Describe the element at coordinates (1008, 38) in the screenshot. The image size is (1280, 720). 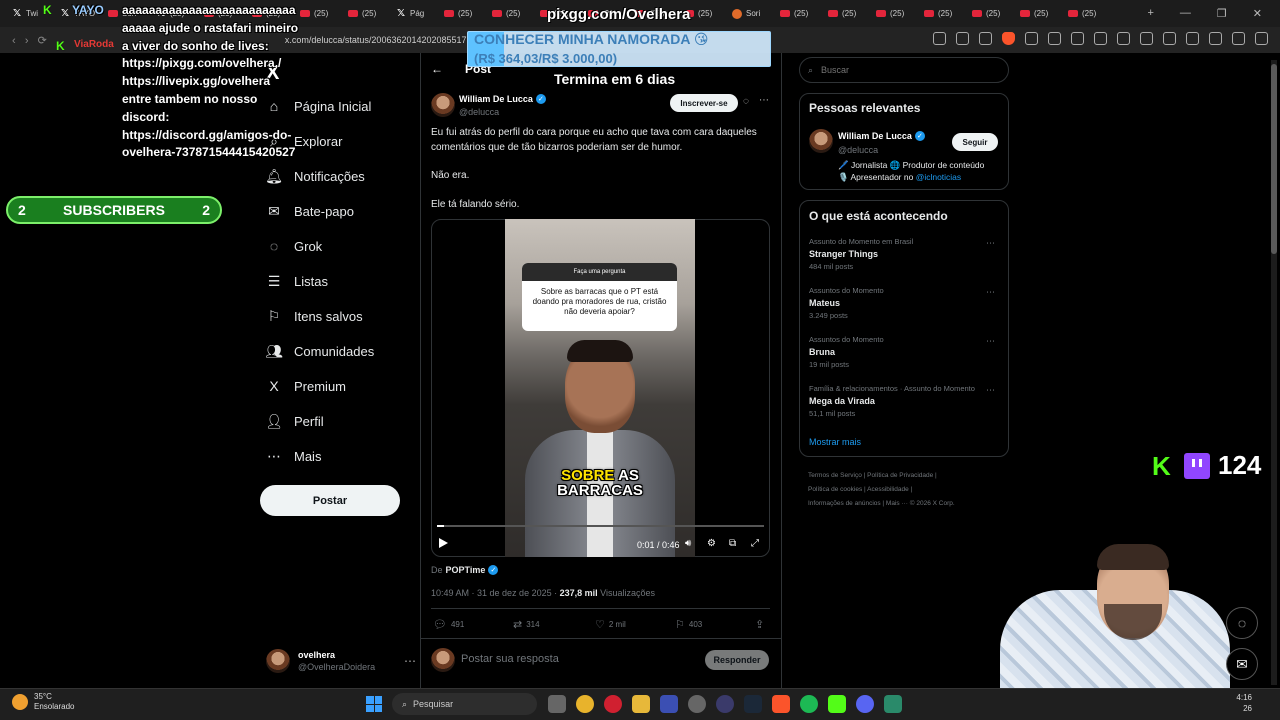
I see `brave-shield-icon` at that location.